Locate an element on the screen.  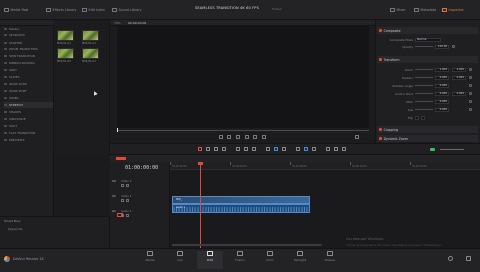
play-reverse-button is located at coordinates (229, 137).